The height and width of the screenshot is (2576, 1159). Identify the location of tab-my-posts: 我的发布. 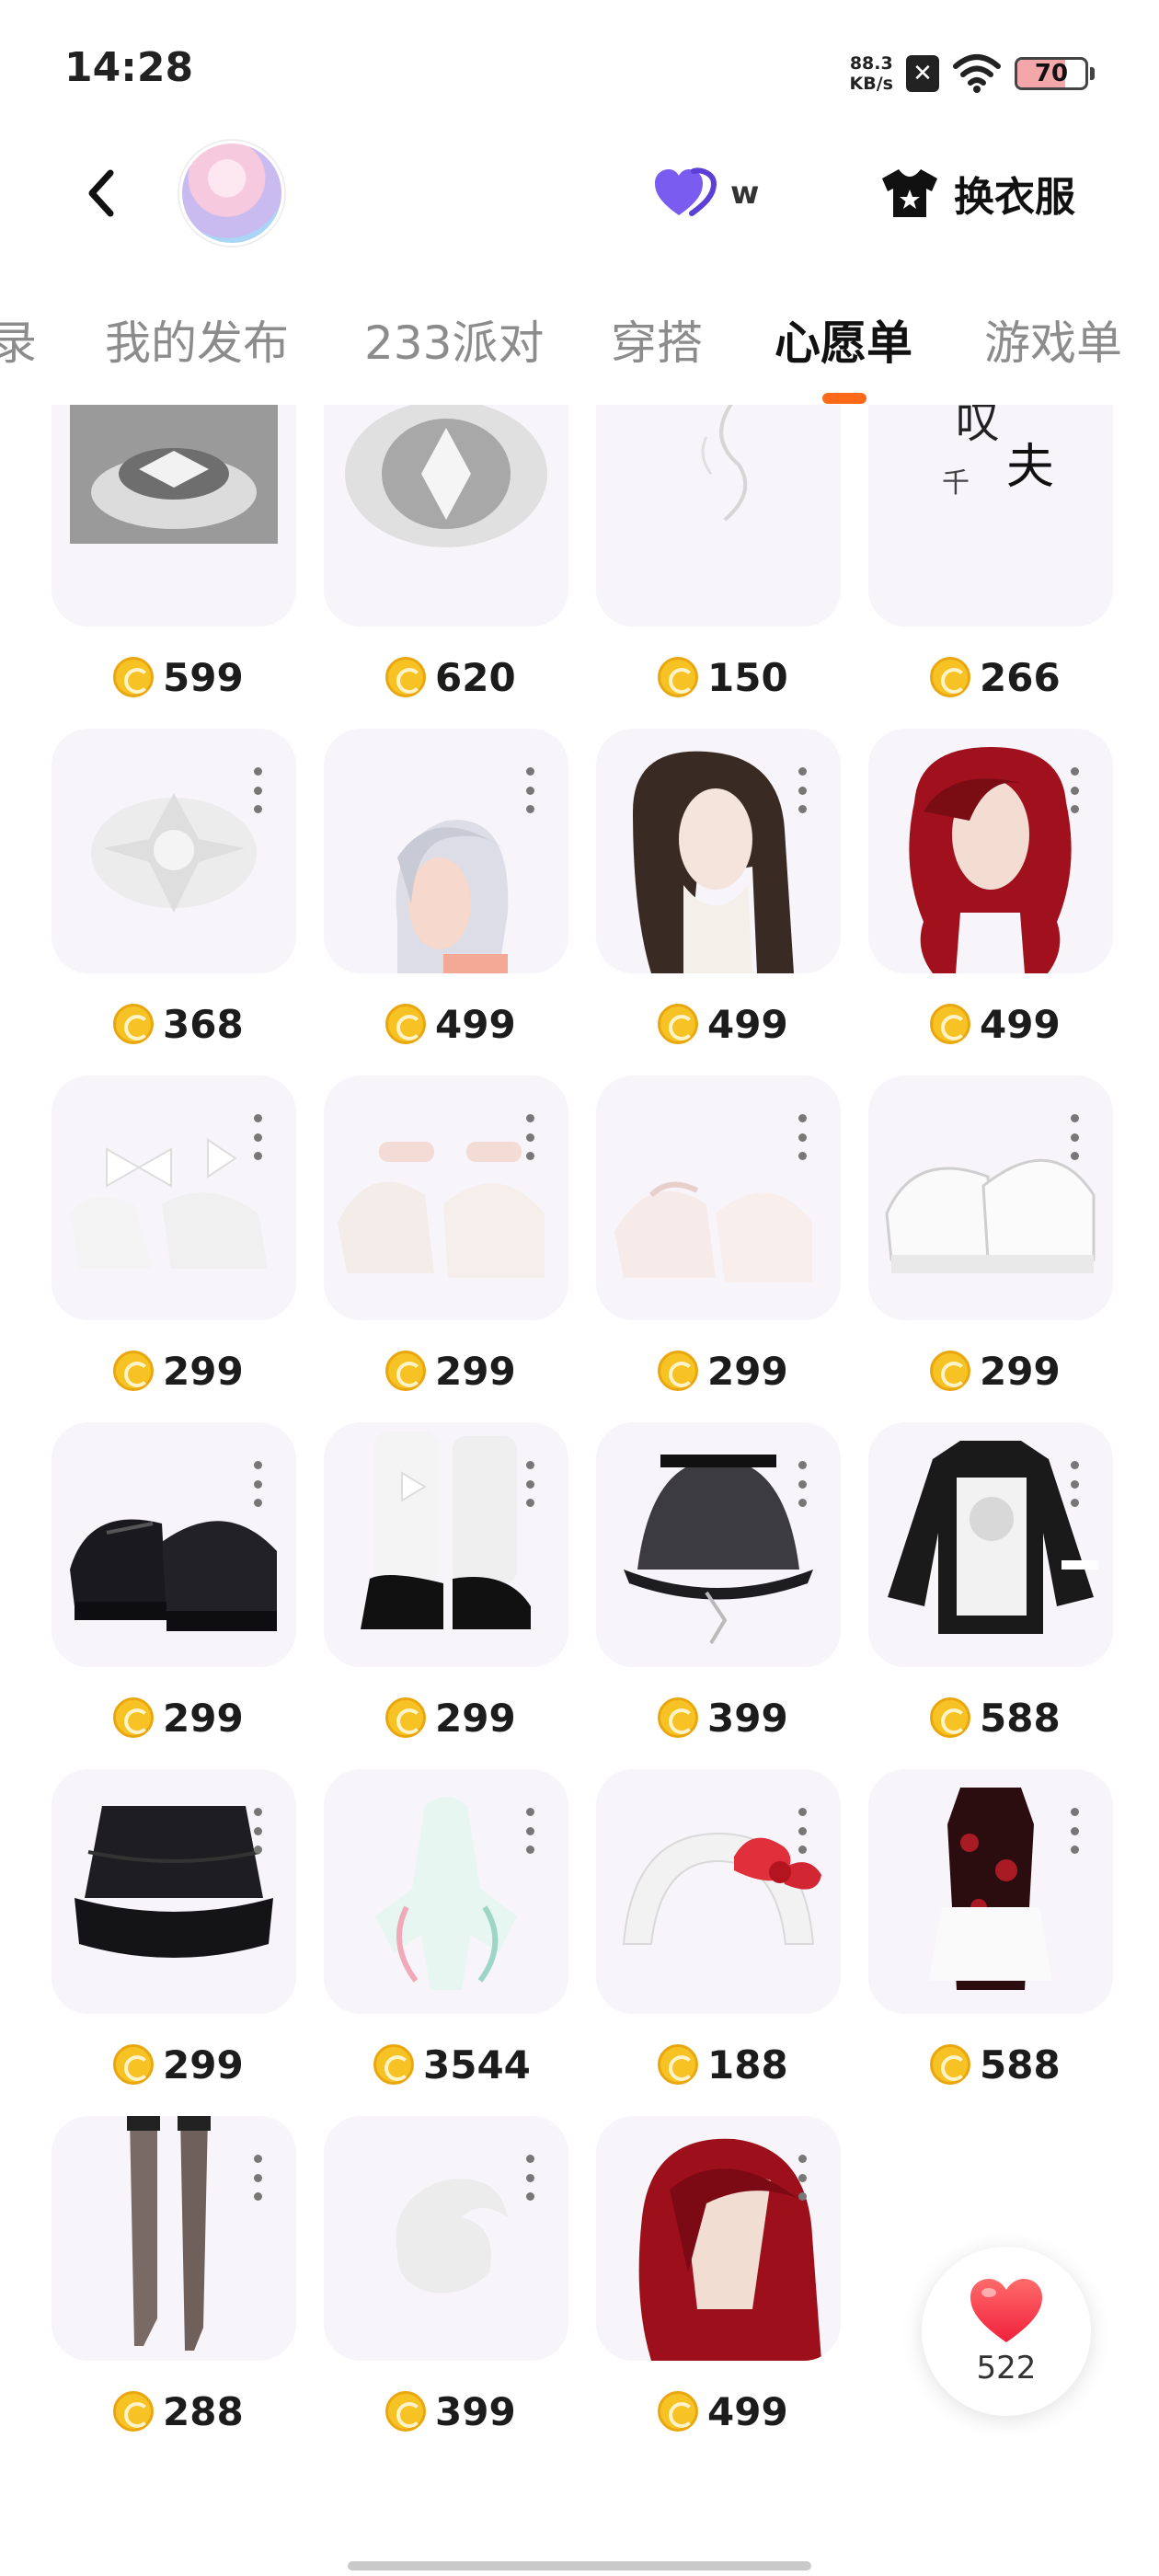
(197, 339).